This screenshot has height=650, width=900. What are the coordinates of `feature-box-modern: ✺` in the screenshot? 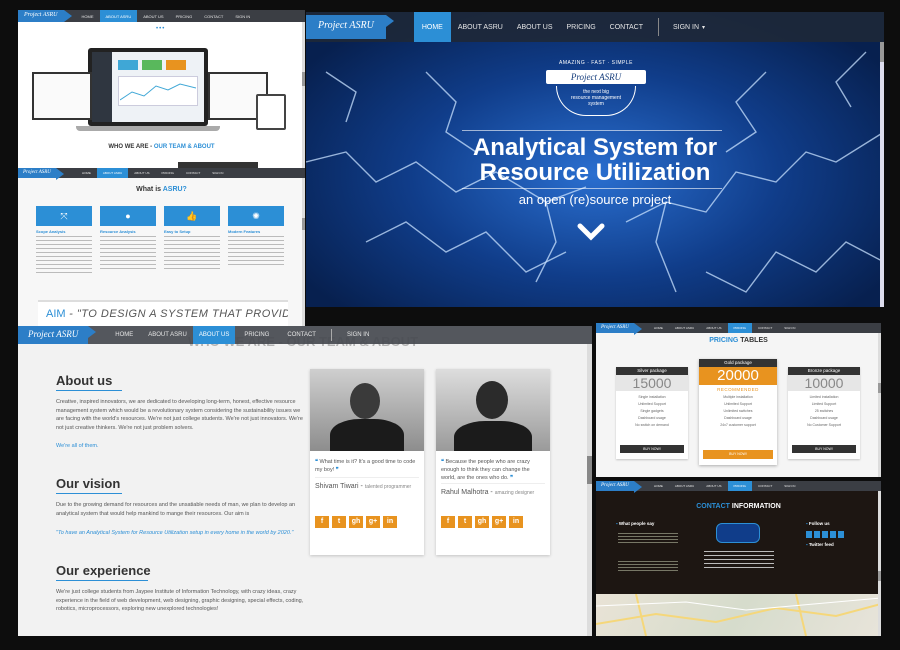 It's located at (256, 216).